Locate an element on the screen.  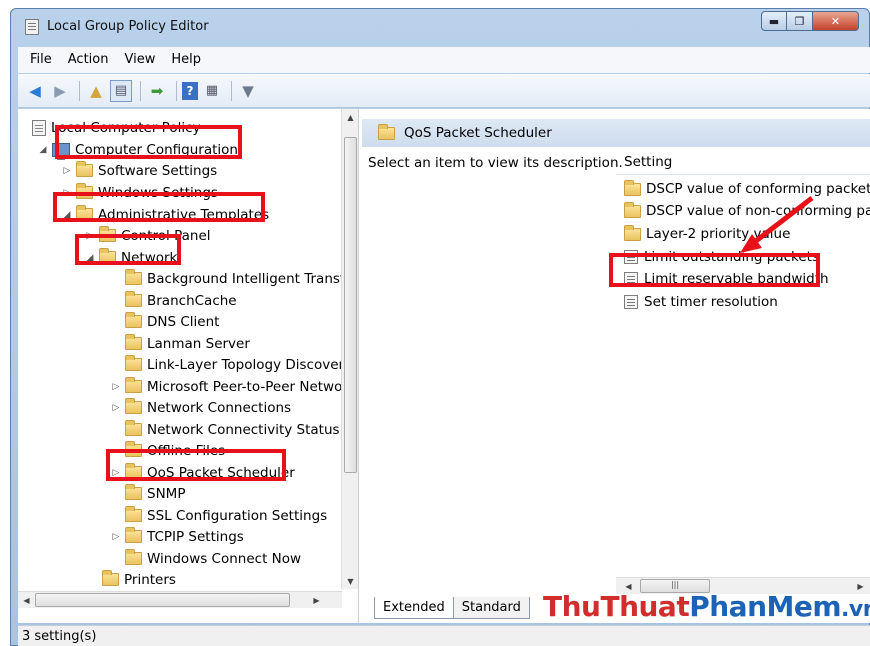
red-arrow-icon is located at coordinates (782, 221).